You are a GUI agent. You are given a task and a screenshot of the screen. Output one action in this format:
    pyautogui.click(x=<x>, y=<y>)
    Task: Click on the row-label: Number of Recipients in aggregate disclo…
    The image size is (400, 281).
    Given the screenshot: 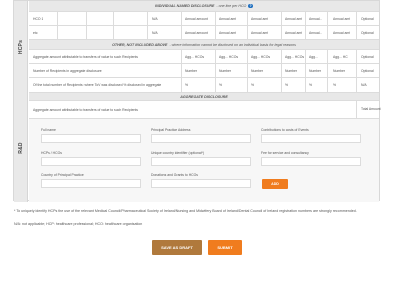 What is the action you would take?
    pyautogui.click(x=67, y=70)
    